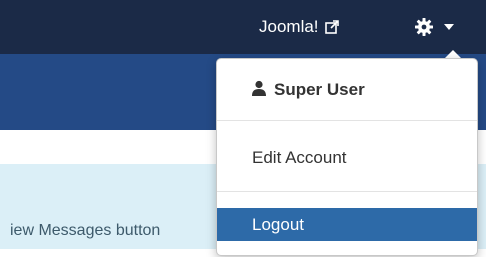 This screenshot has width=486, height=257. What do you see at coordinates (449, 27) in the screenshot?
I see `caret-down-icon` at bounding box center [449, 27].